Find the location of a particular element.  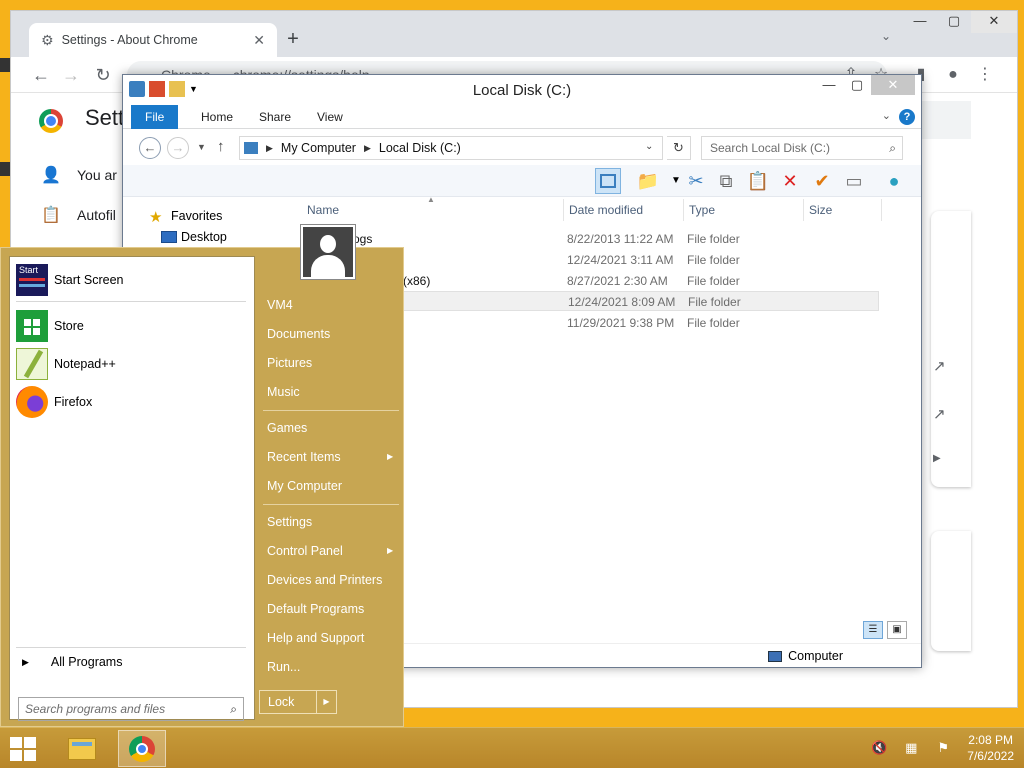

avatar is located at coordinates (328, 252).